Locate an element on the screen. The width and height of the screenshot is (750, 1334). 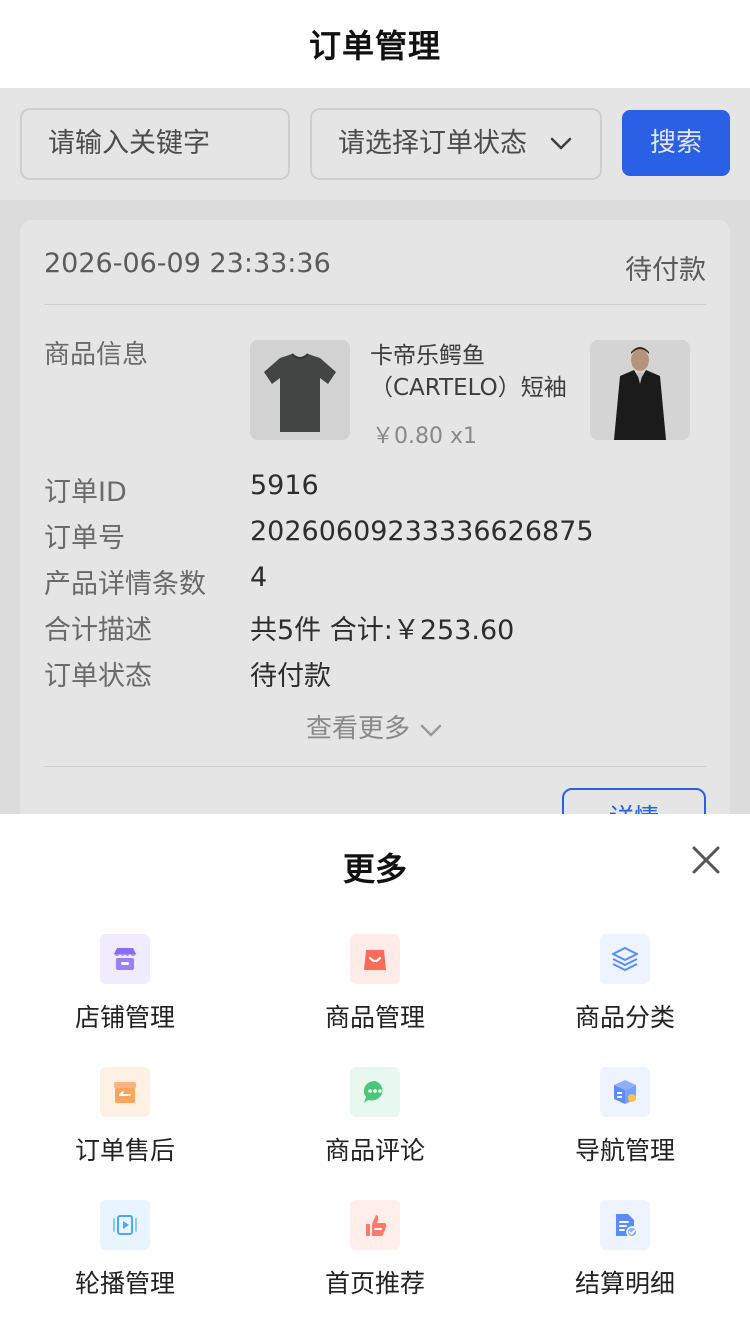
top-nav-bar: 订单管理 is located at coordinates (375, 44).